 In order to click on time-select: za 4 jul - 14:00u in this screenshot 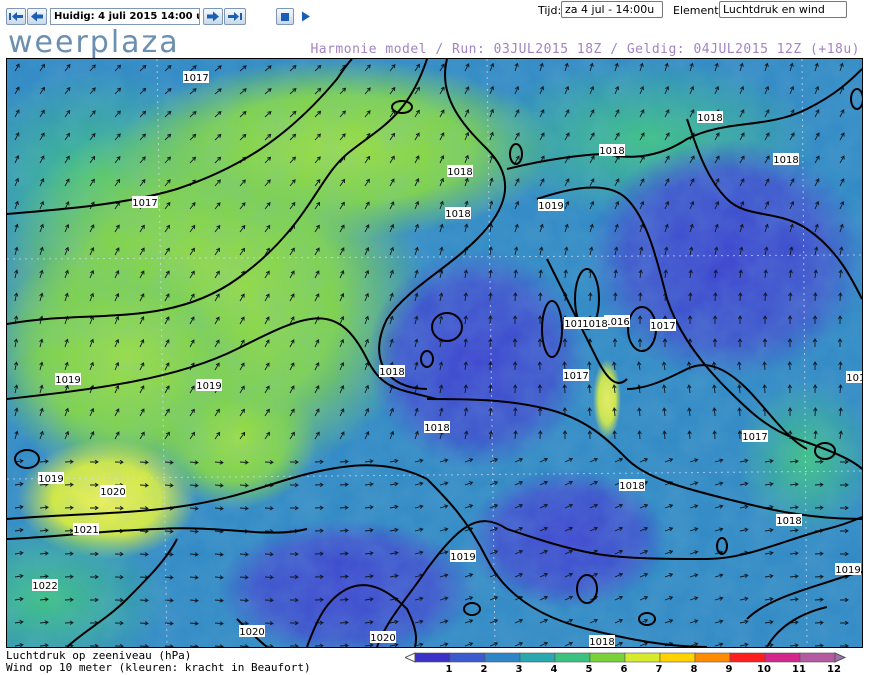, I will do `click(612, 9)`.